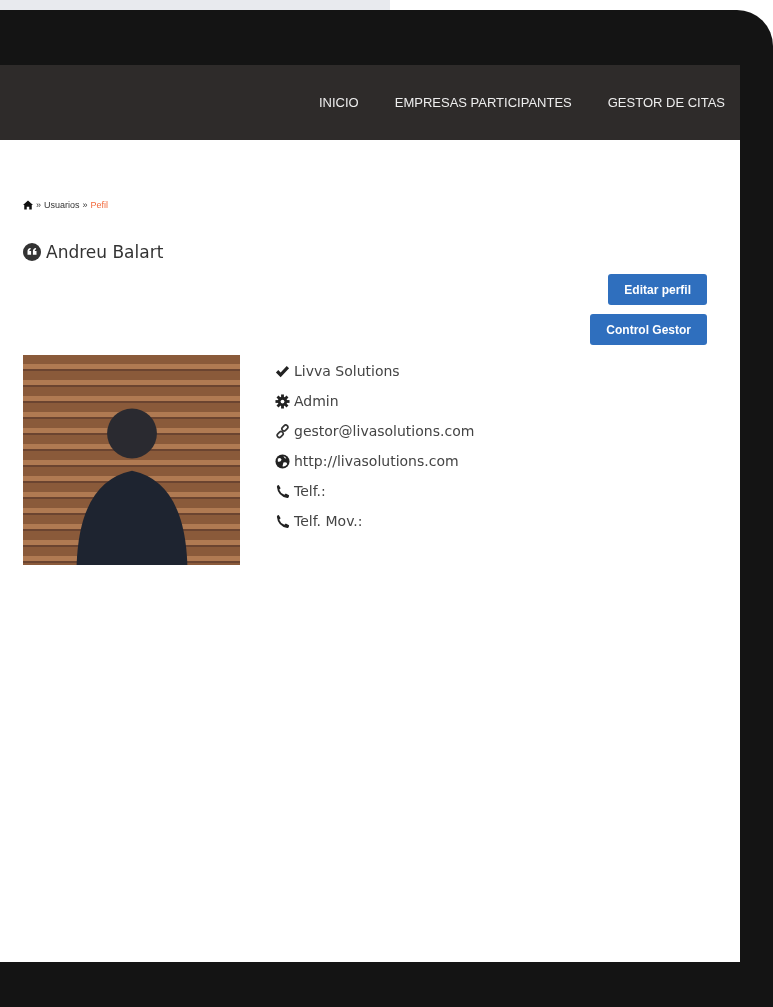 The image size is (773, 1007). What do you see at coordinates (105, 252) in the screenshot?
I see `profile-name: Andreu Balart` at bounding box center [105, 252].